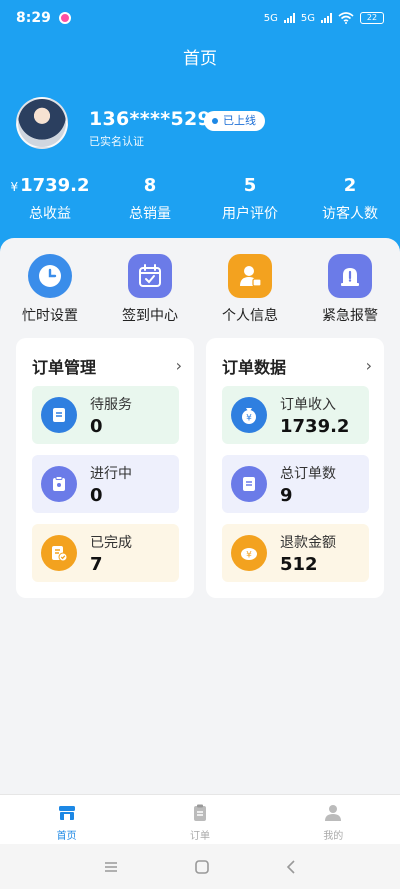 The width and height of the screenshot is (400, 889). I want to click on stat-value: 1739.2, so click(55, 185).